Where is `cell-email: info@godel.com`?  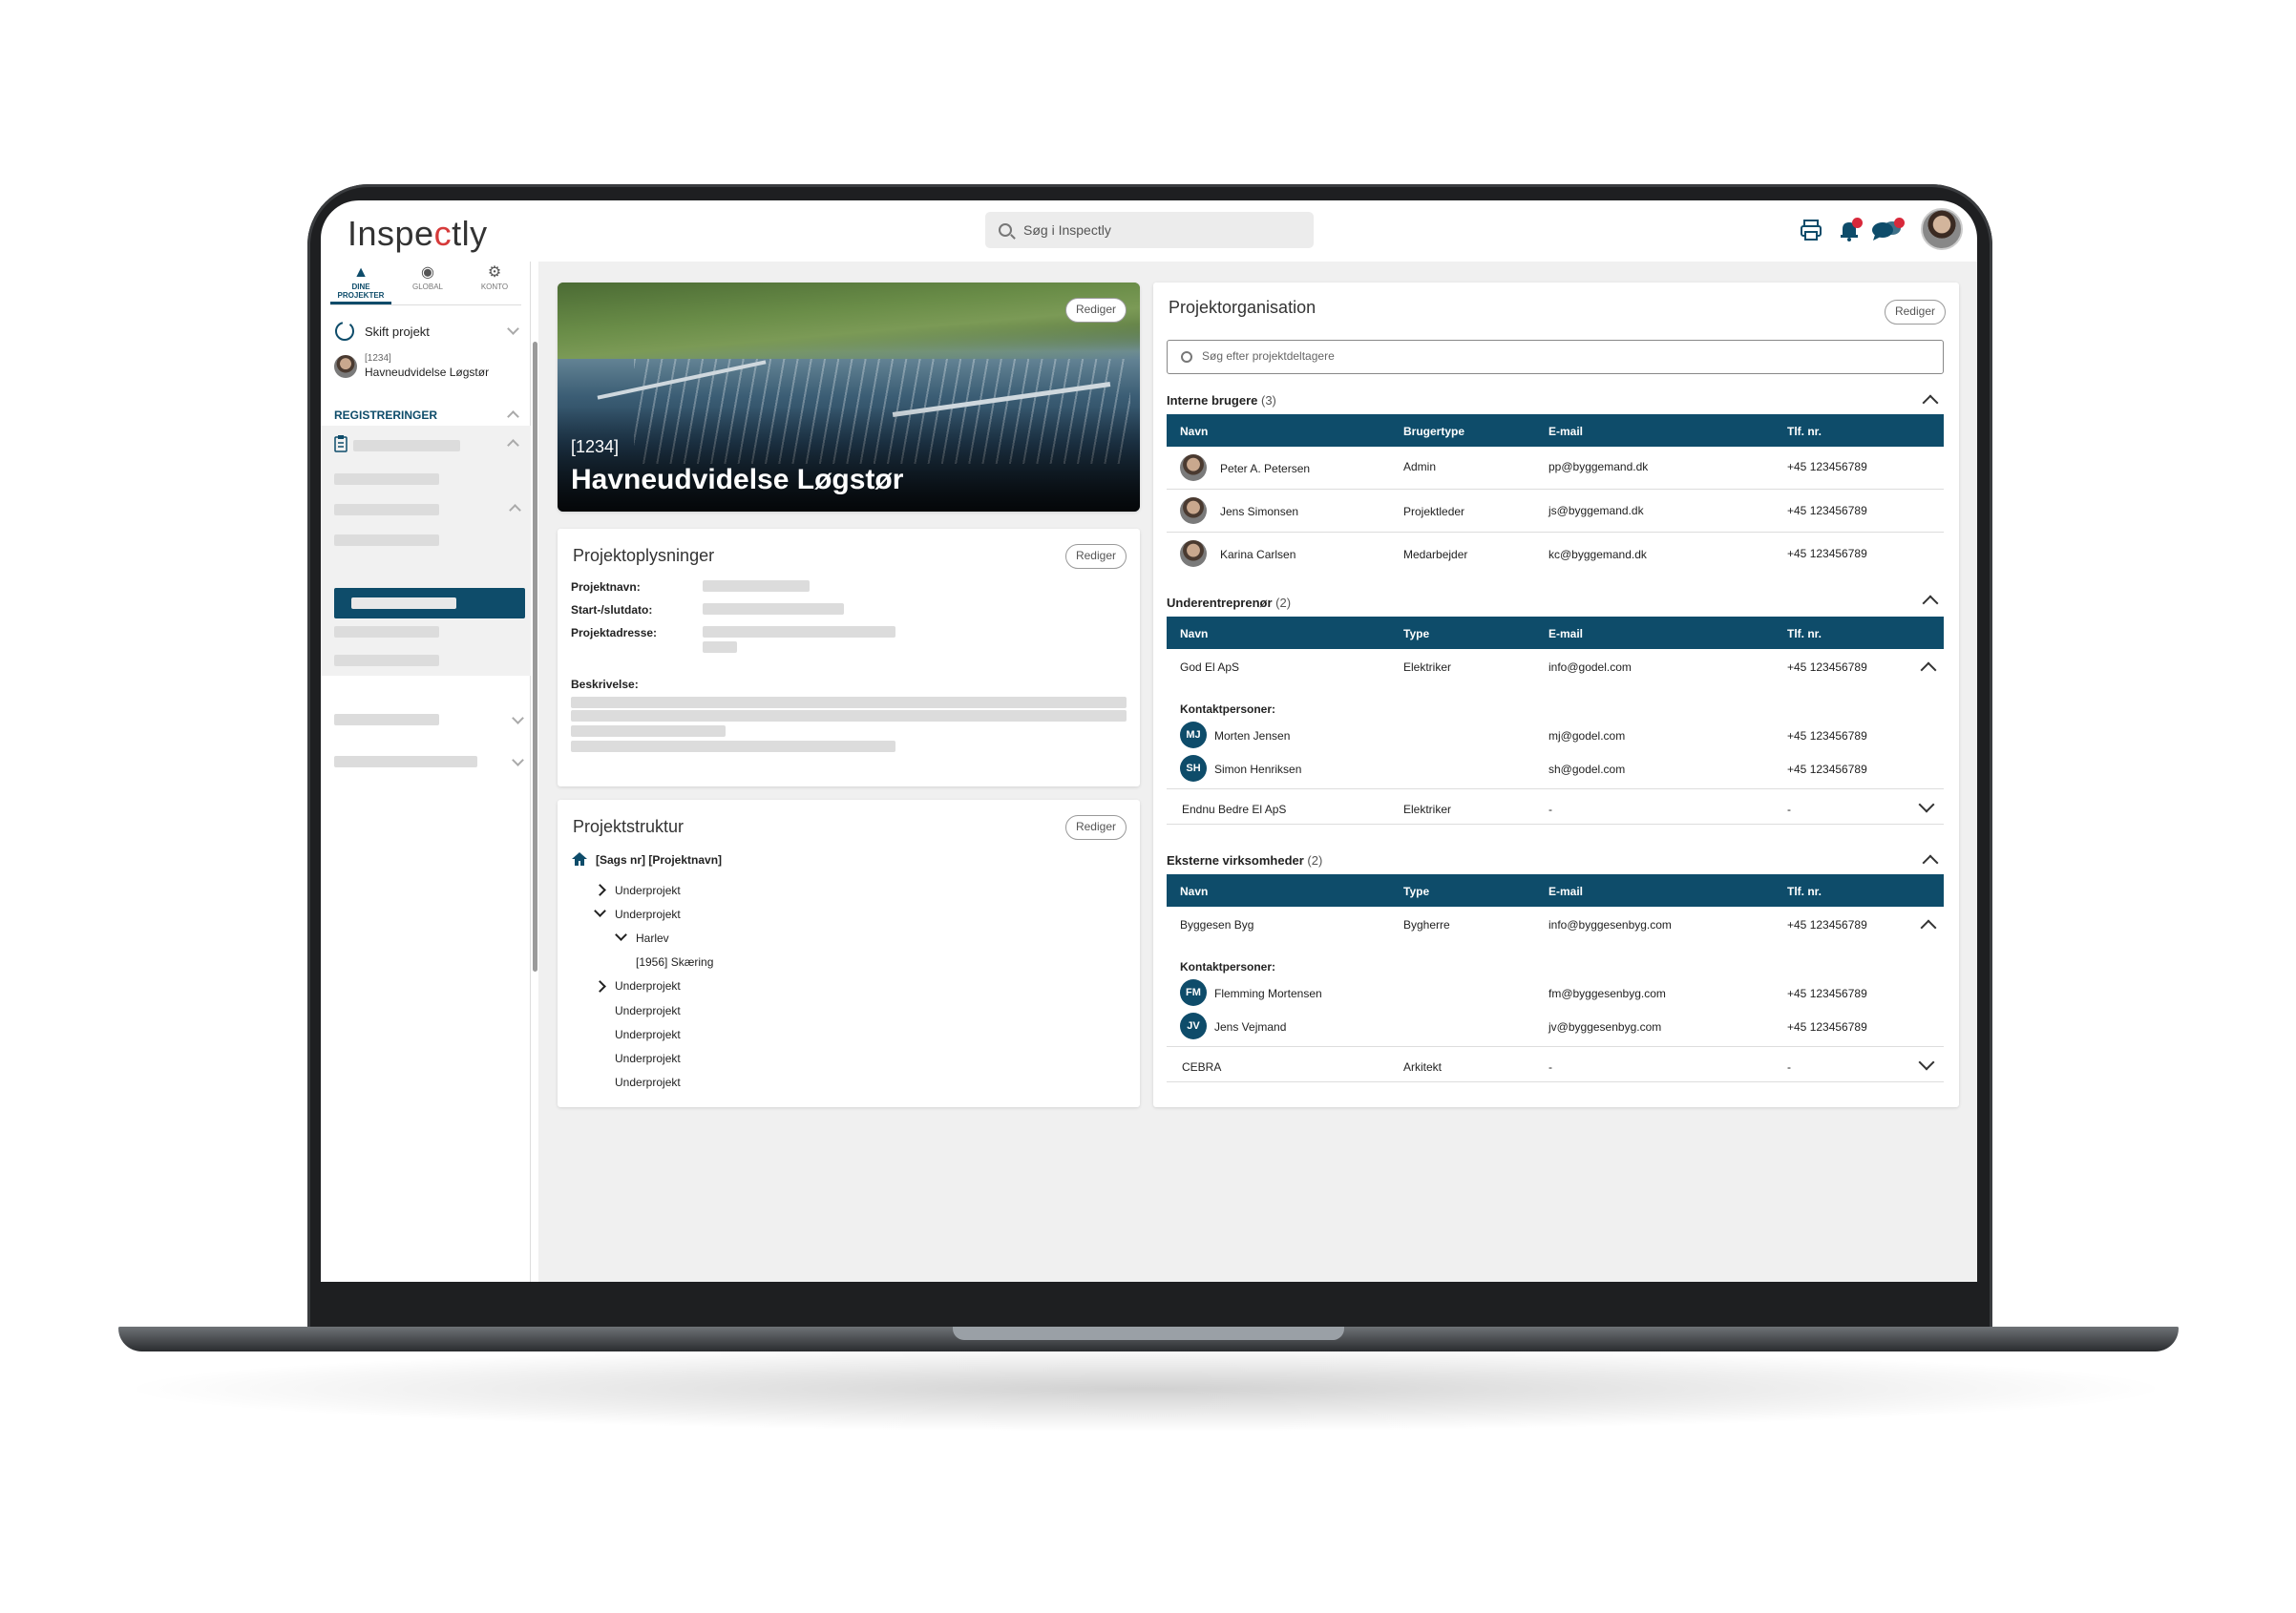
cell-email: info@godel.com is located at coordinates (1590, 667).